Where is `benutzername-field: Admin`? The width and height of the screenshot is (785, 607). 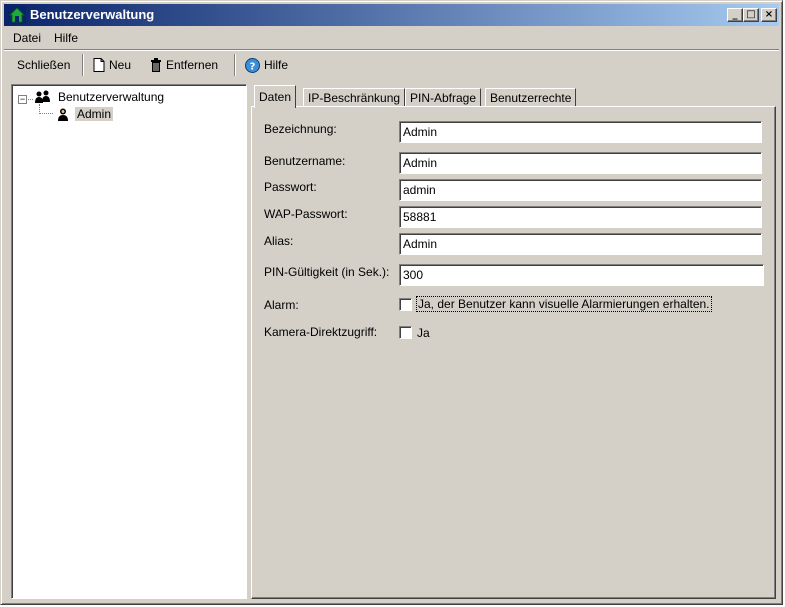 benutzername-field: Admin is located at coordinates (580, 163).